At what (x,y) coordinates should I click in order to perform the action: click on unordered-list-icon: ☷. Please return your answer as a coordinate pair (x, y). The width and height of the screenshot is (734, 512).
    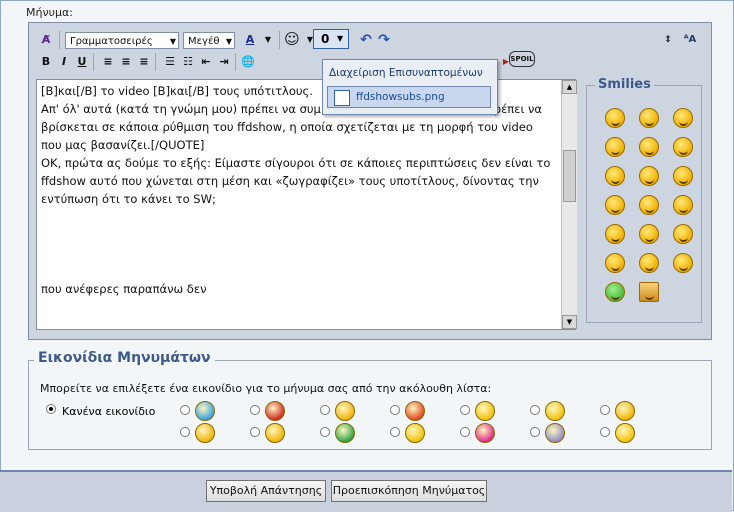
    Looking at the image, I should click on (188, 62).